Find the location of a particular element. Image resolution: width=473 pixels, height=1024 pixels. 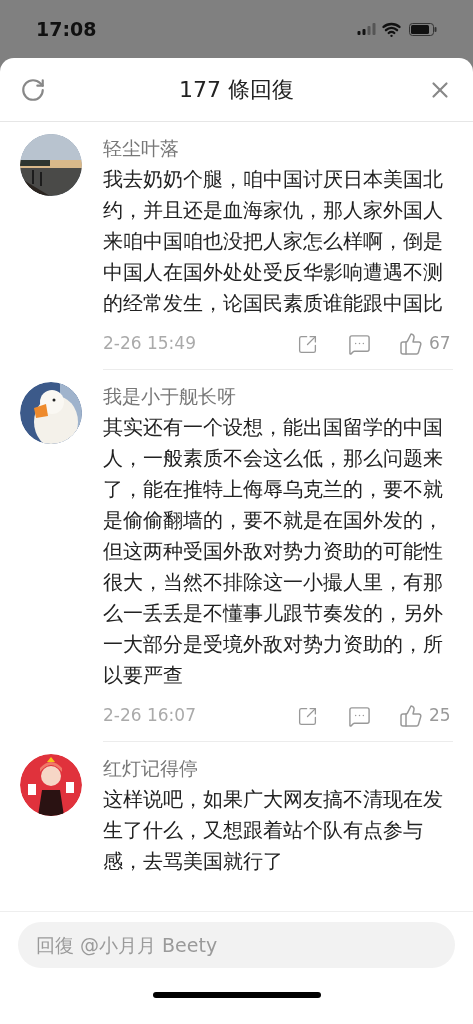

comment-text: 我去奶奶个腿，咱中国讨厌日本美国北约，并且还是血海家仇，那人家外国人来咱中国咱也没把人家怎么样啊，倒是中国人在国外处处受反华影响遭遇不测的经常发生，论国民素质谁能跟中国比 is located at coordinates (273, 241).